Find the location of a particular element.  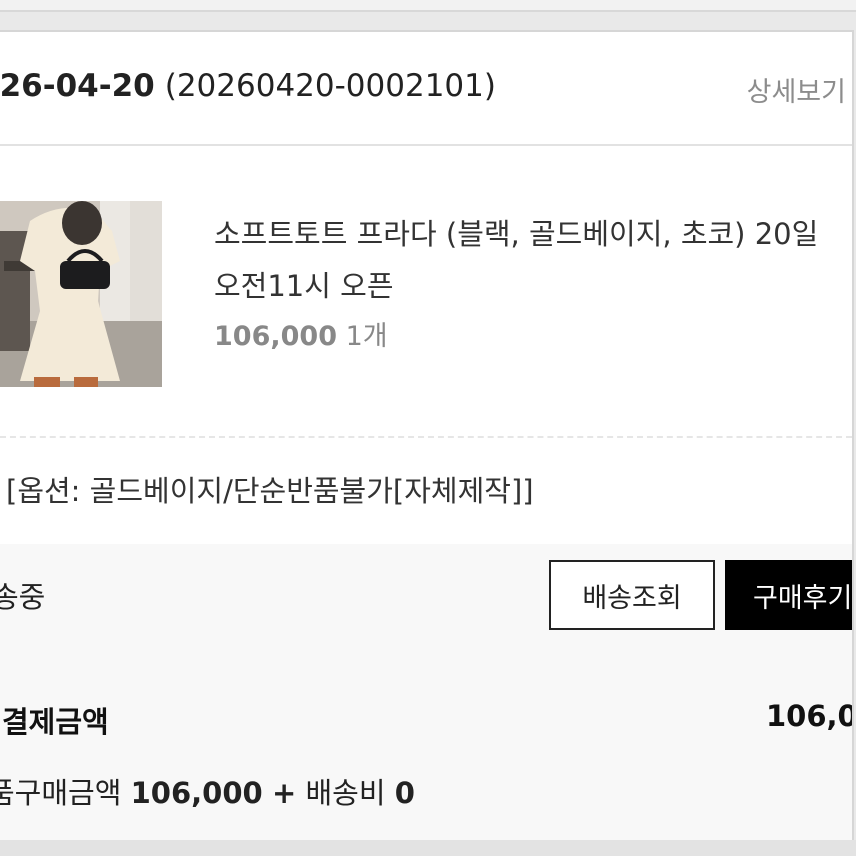

product-title: 소프트토트 프라다 (블랙, 골드베이지, 초코) 20일 오전11시 오픈 is located at coordinates (533, 260).